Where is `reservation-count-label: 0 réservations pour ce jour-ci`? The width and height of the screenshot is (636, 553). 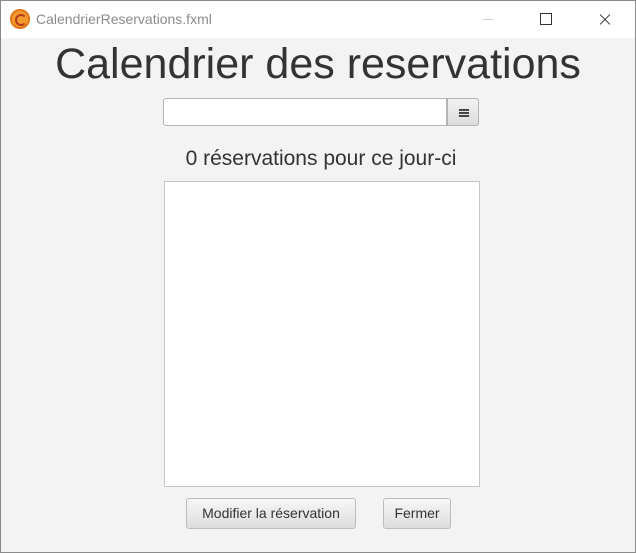
reservation-count-label: 0 réservations pour ce jour-ci is located at coordinates (321, 158).